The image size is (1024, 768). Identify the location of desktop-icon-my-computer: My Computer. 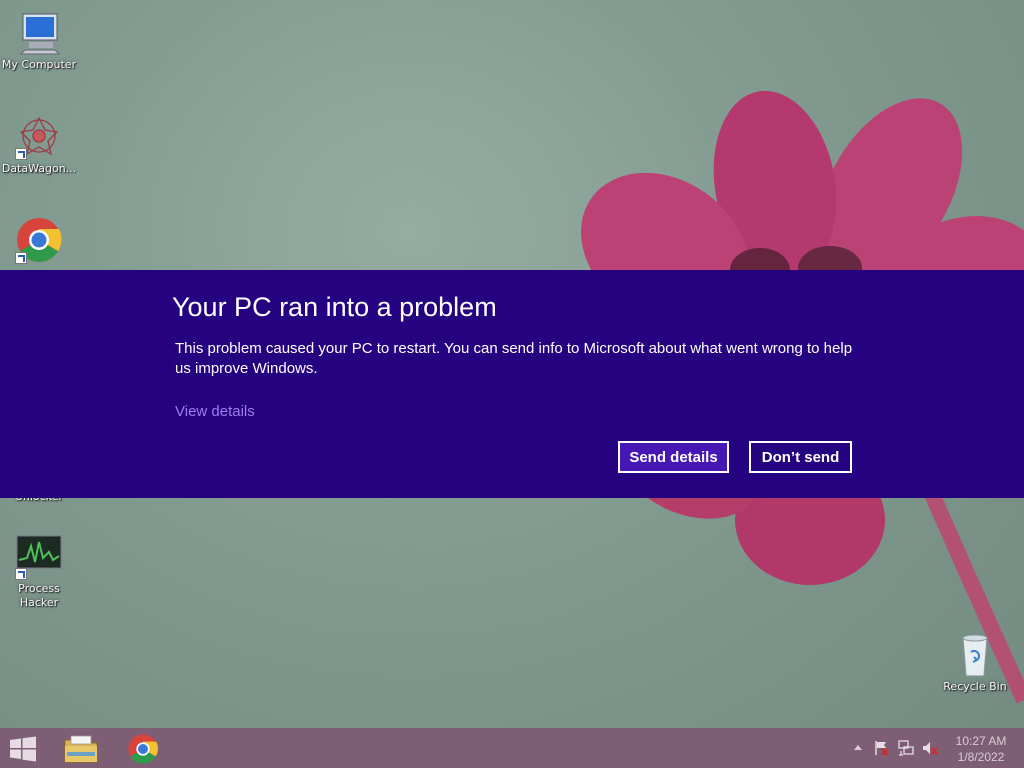
(39, 40).